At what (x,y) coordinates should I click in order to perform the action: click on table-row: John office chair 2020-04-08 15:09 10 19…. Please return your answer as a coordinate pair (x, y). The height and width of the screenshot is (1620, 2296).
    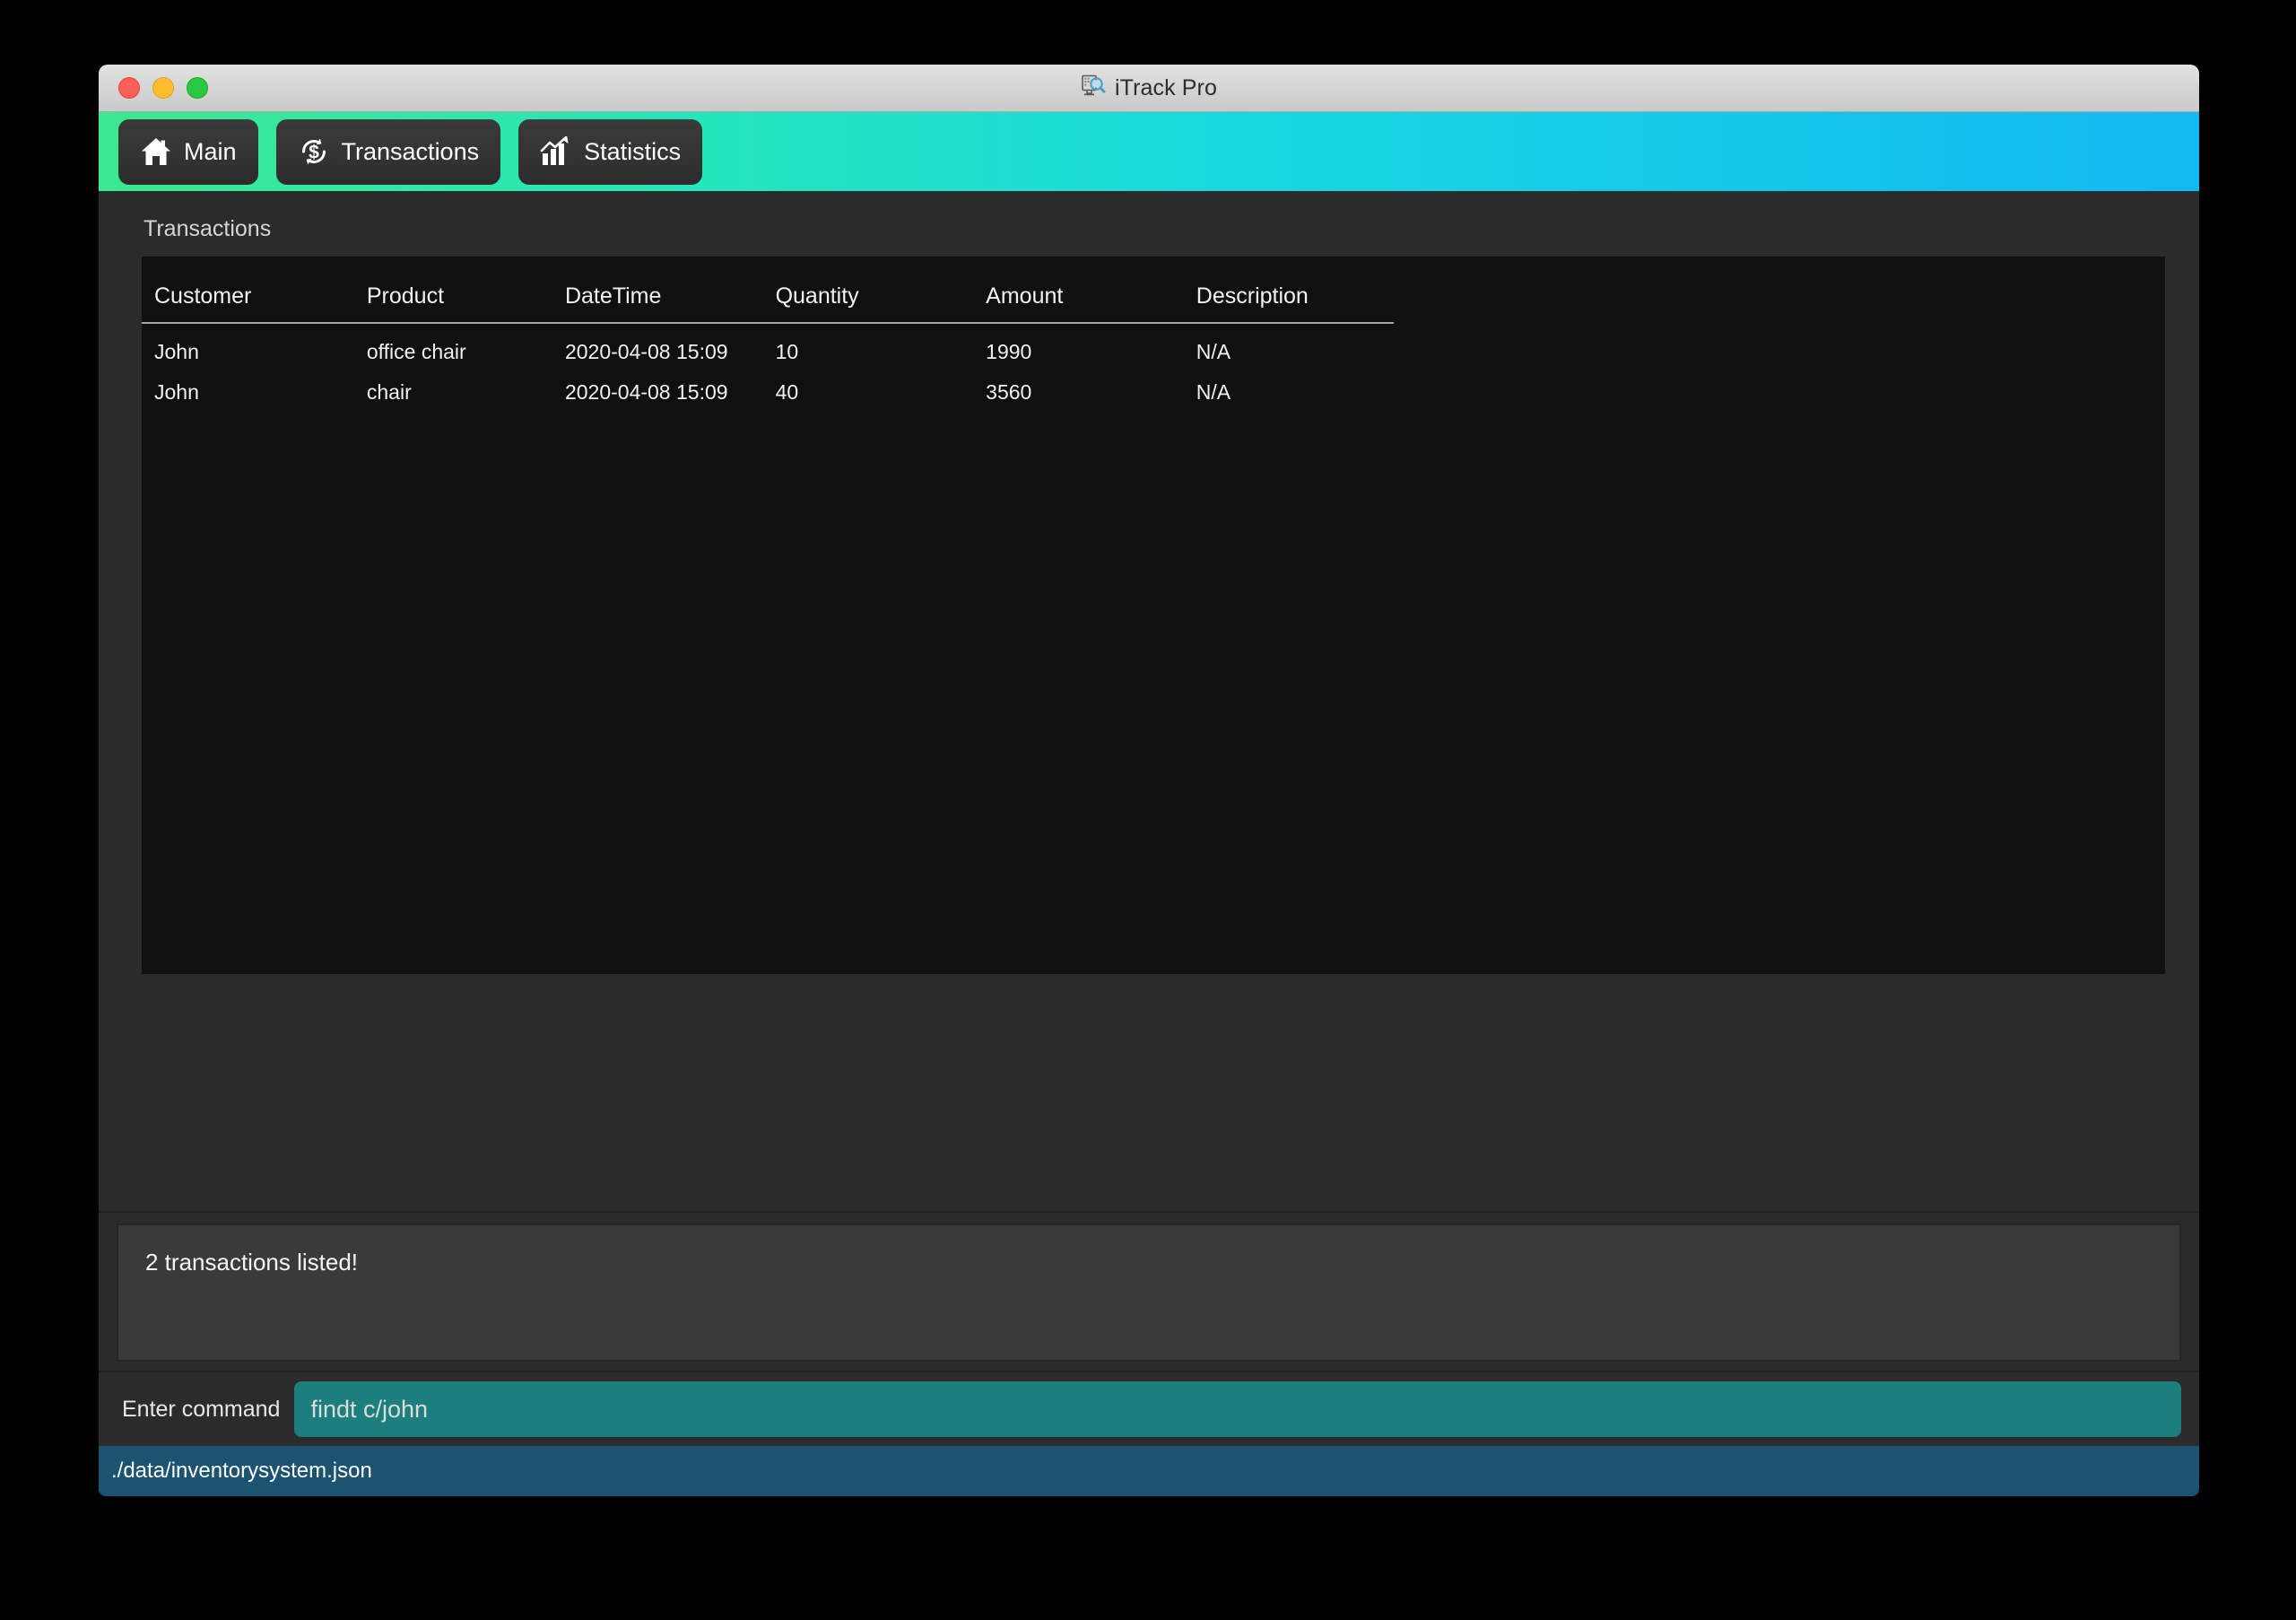
    Looking at the image, I should click on (1153, 348).